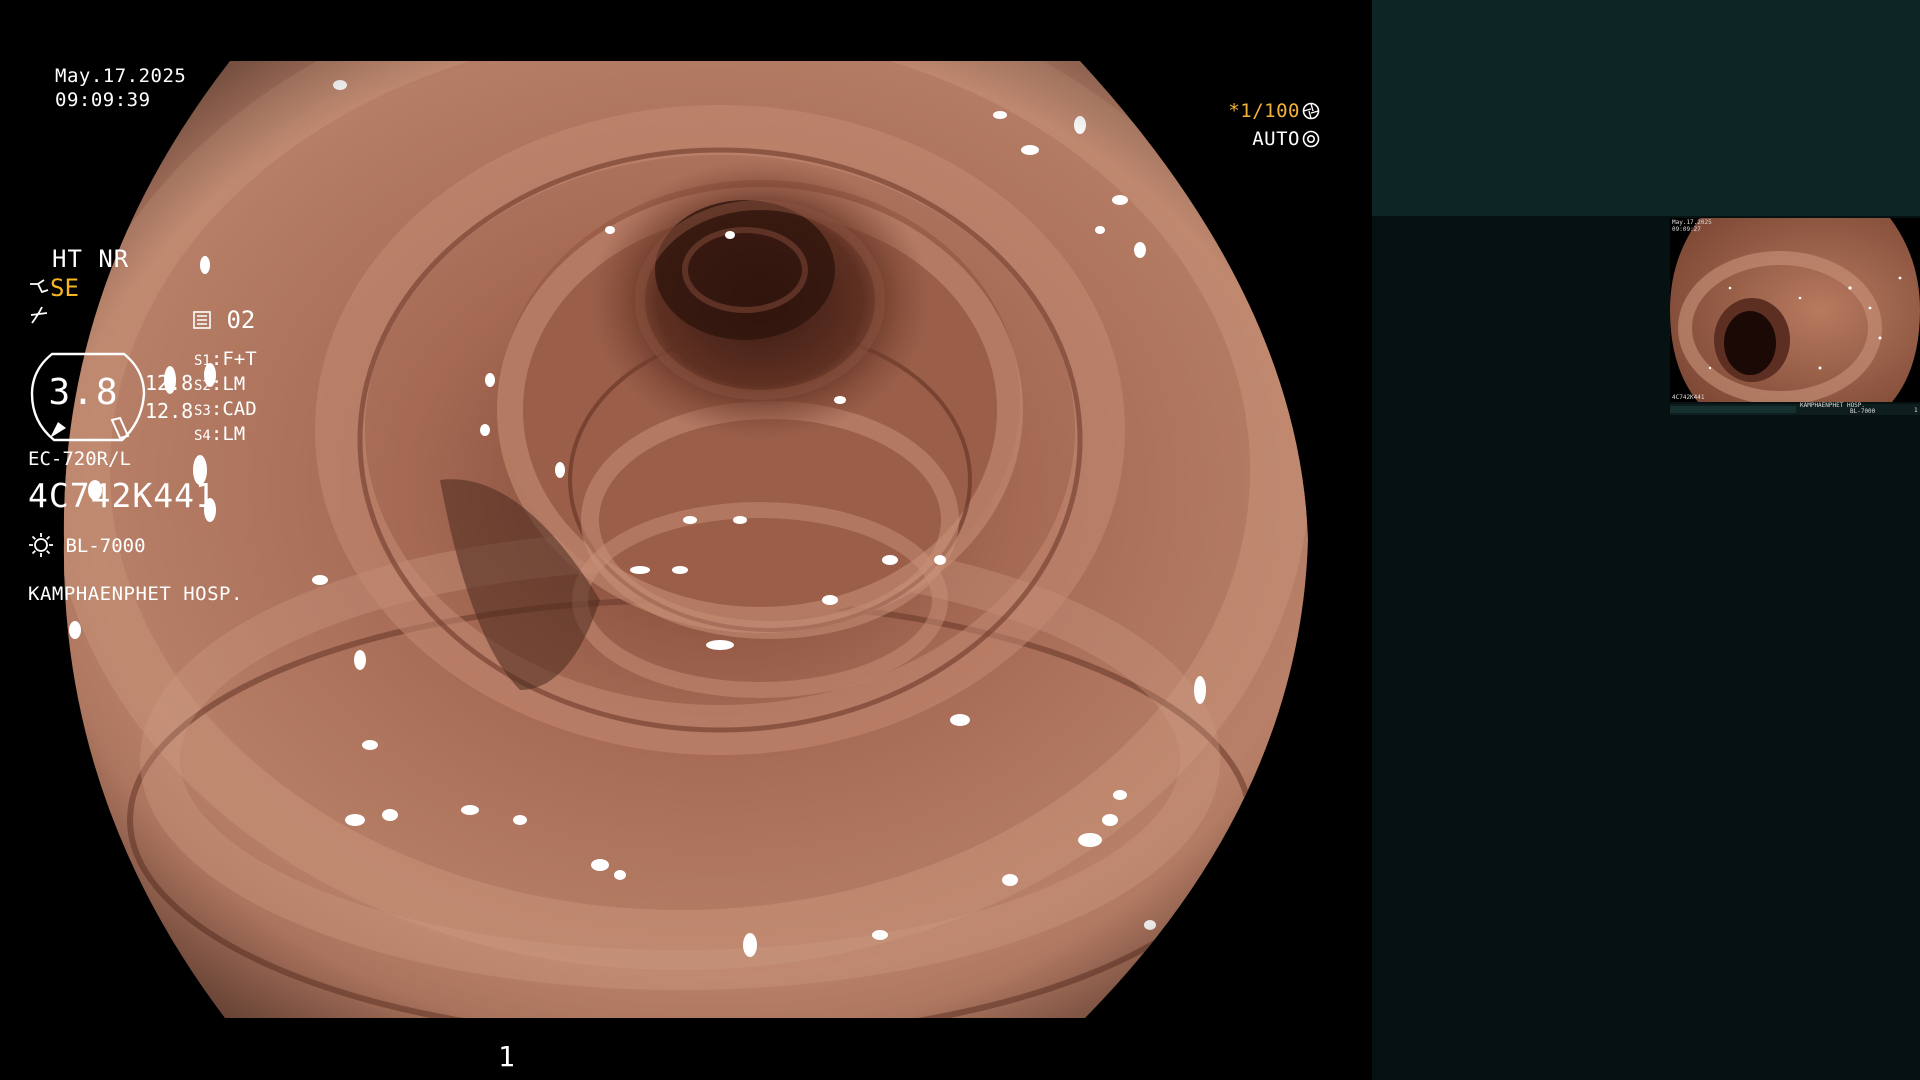 This screenshot has height=1080, width=1920. Describe the element at coordinates (135, 594) in the screenshot. I see `hospital-name: KAMPHAENPHET HOSP.` at that location.